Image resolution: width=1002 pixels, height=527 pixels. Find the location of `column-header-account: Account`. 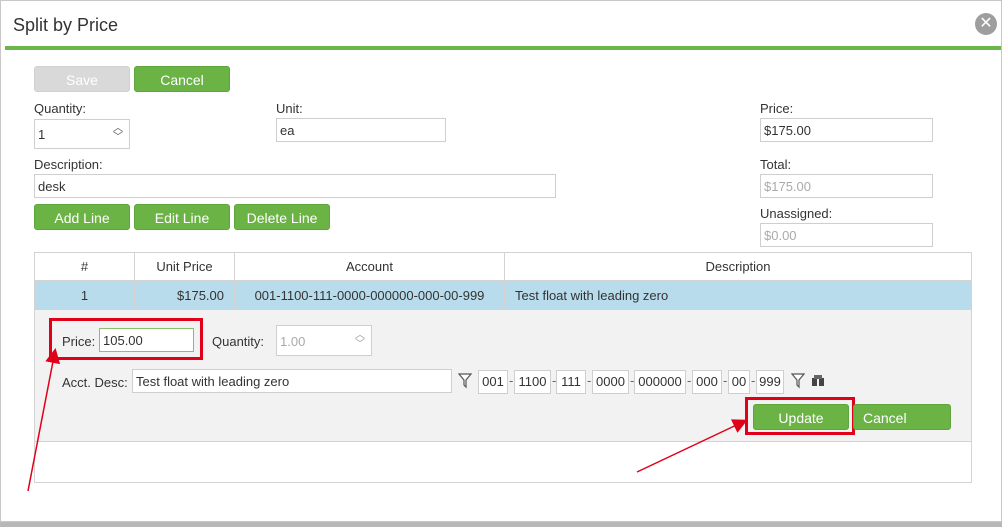

column-header-account: Account is located at coordinates (370, 267).